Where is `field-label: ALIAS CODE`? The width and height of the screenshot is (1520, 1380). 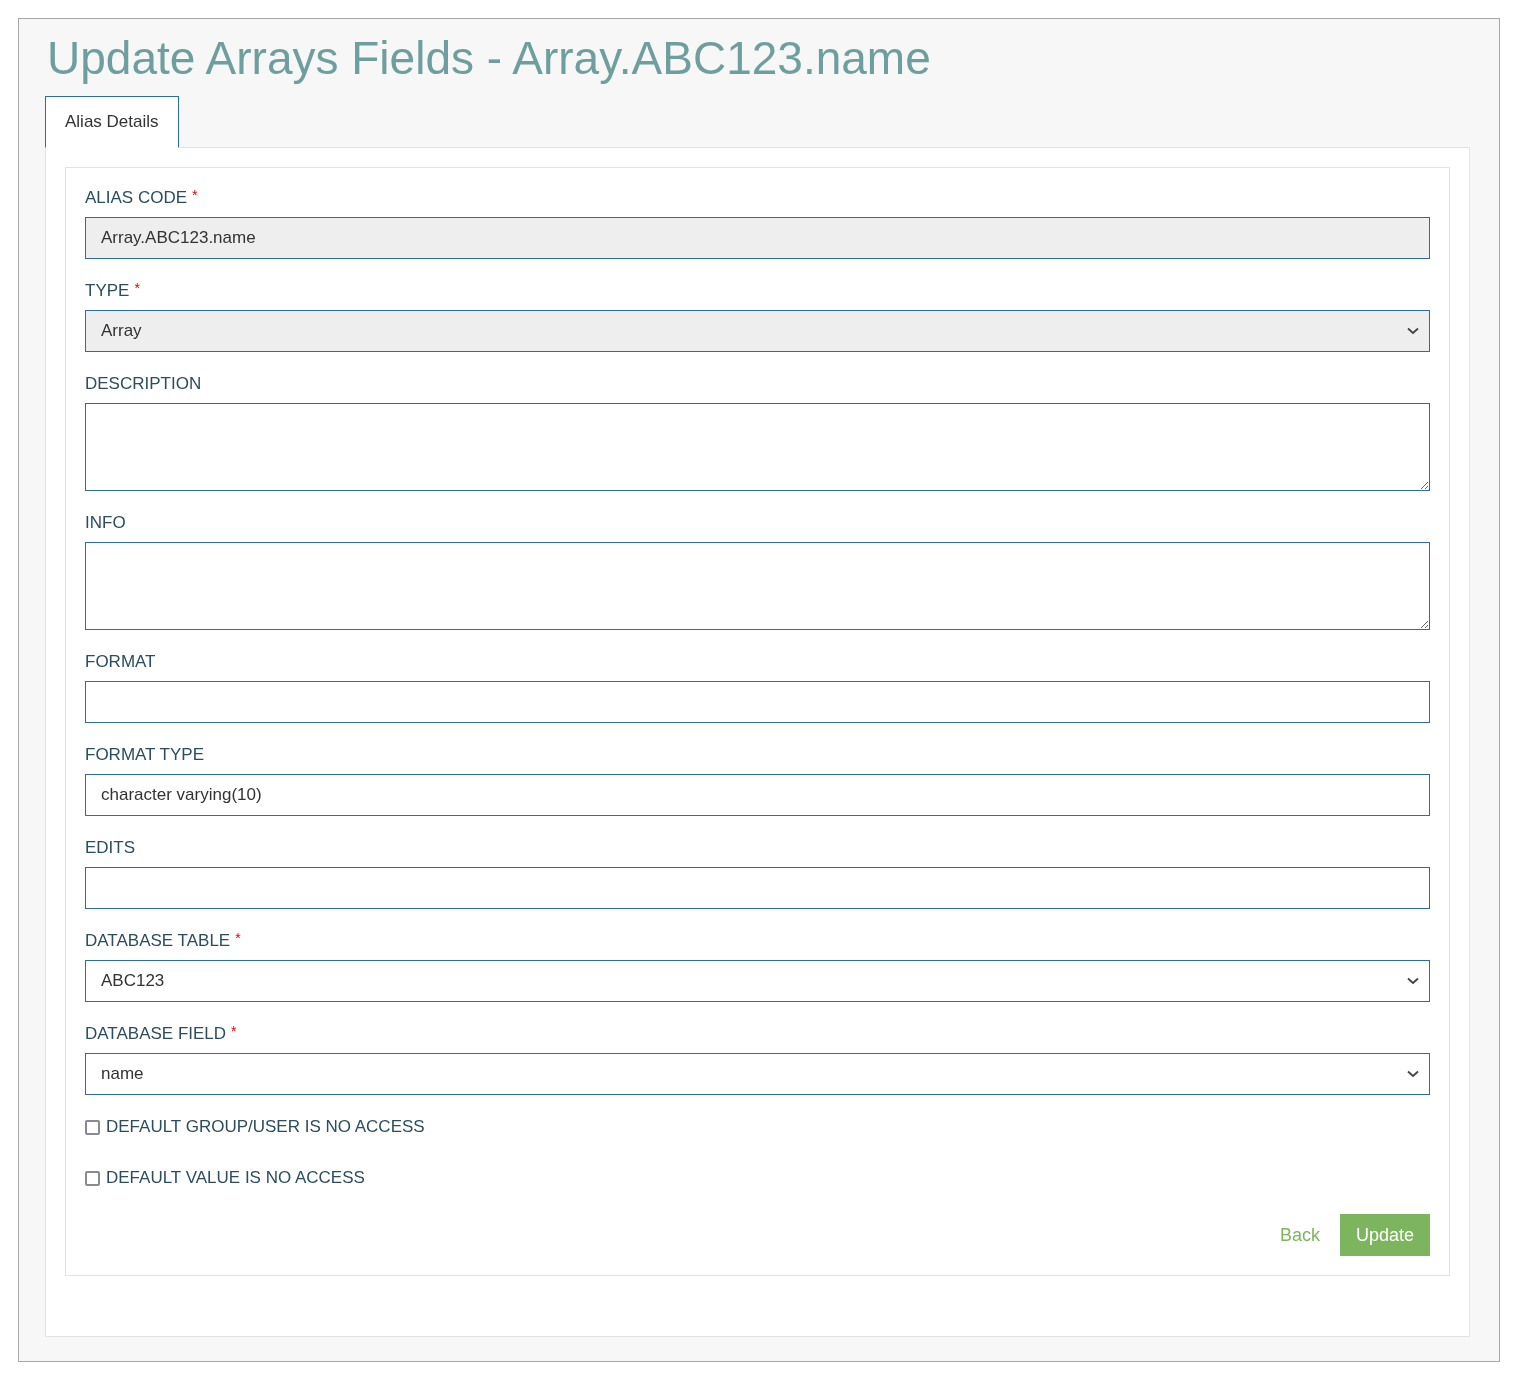
field-label: ALIAS CODE is located at coordinates (136, 198).